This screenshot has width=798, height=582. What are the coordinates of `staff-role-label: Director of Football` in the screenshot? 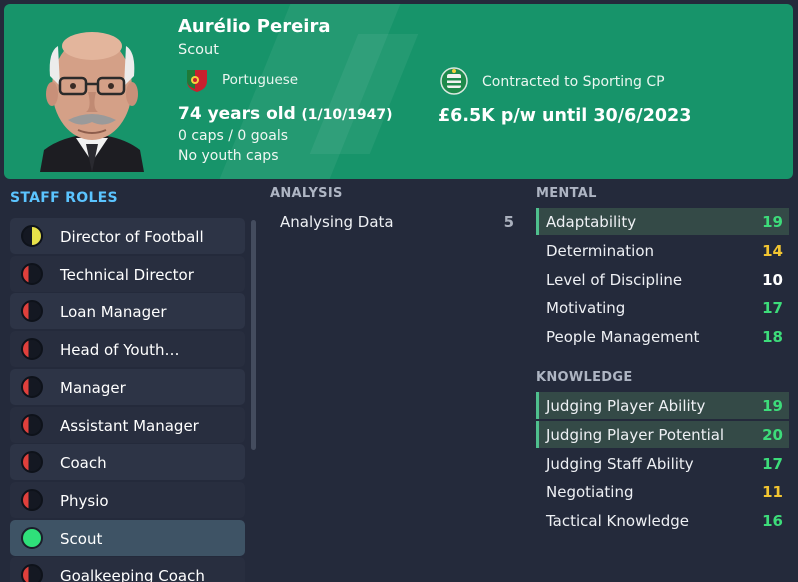 It's located at (132, 237).